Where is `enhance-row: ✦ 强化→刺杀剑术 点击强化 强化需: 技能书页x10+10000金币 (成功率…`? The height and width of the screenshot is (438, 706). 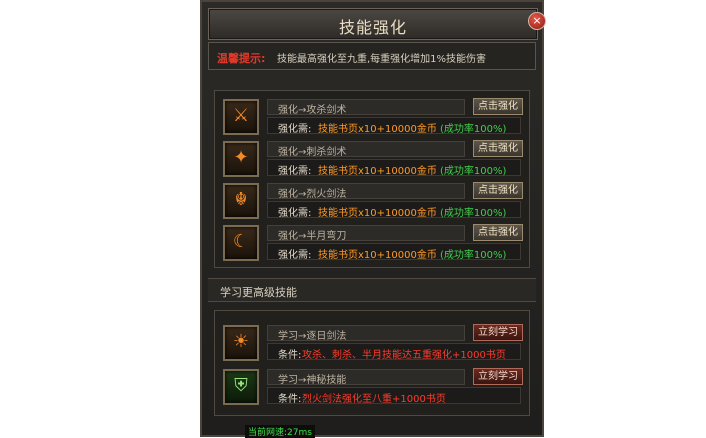 enhance-row: ✦ 强化→刺杀剑术 点击强化 强化需: 技能书页x10+10000金币 (成功率… is located at coordinates (373, 159).